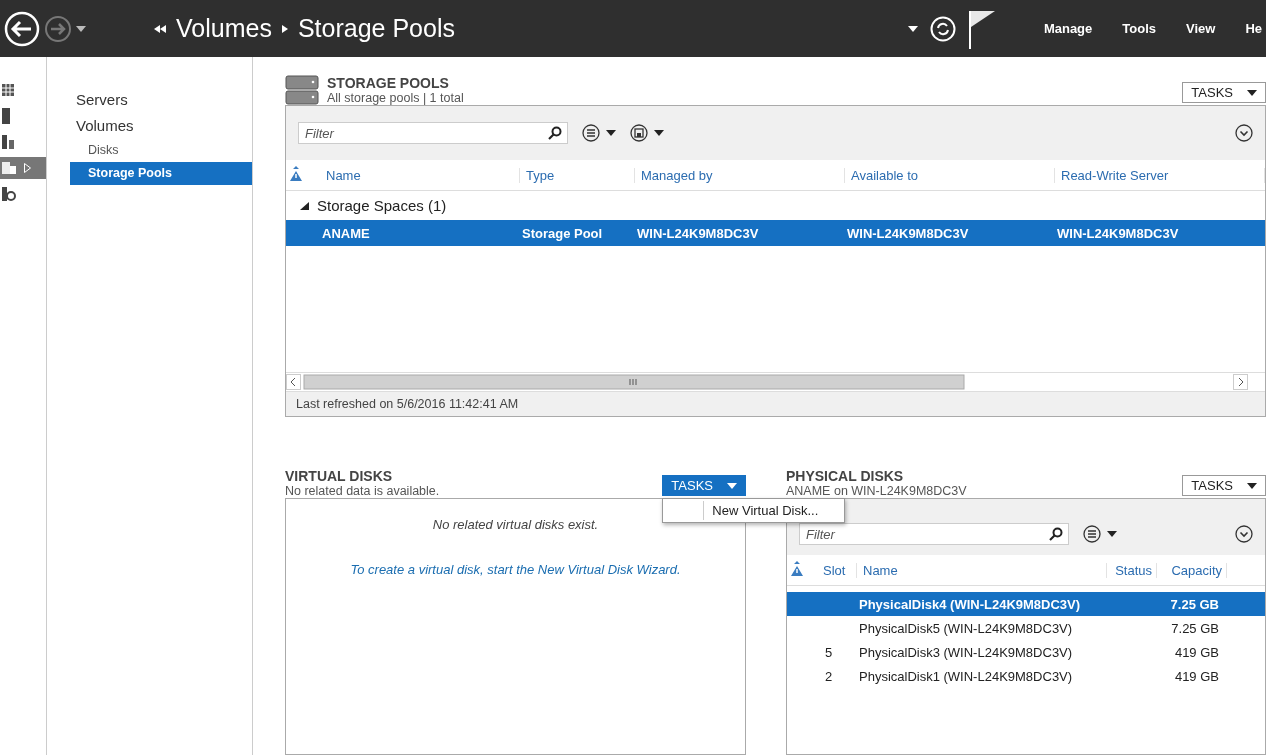  Describe the element at coordinates (775, 403) in the screenshot. I see `last-refreshed-text: Last refreshed on 5/6/2016 11:42:41 AM` at that location.